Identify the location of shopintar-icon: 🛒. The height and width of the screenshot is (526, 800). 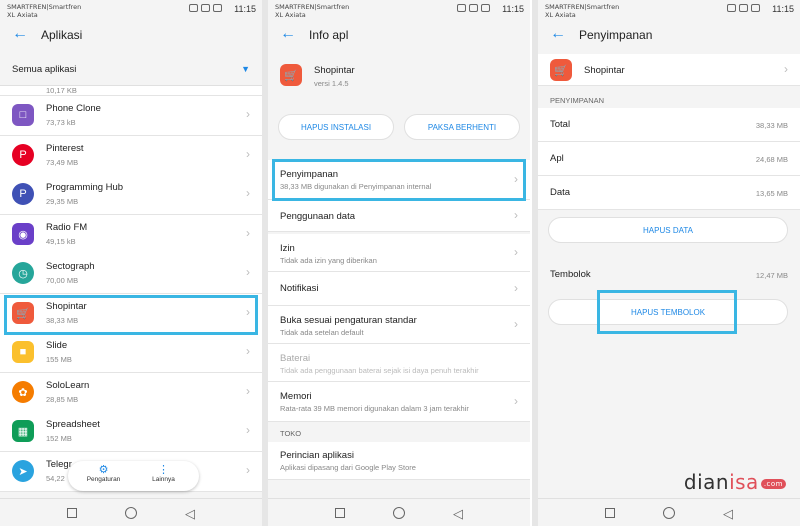
(291, 75).